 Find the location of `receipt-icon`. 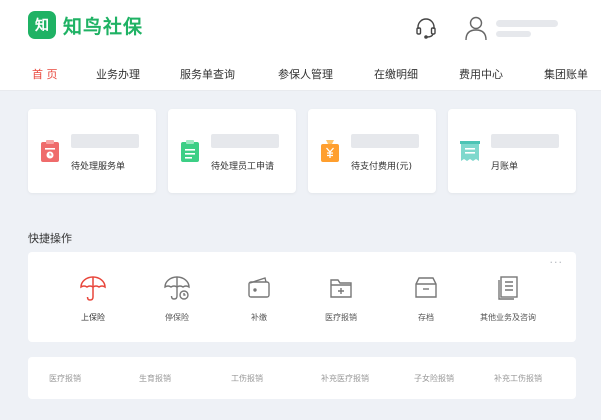

receipt-icon is located at coordinates (470, 151).